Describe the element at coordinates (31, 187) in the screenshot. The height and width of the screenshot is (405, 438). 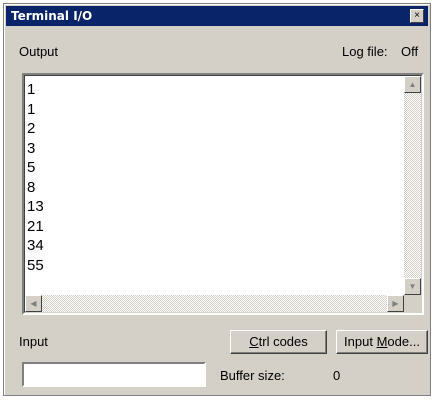
I see `output-line: 8` at that location.